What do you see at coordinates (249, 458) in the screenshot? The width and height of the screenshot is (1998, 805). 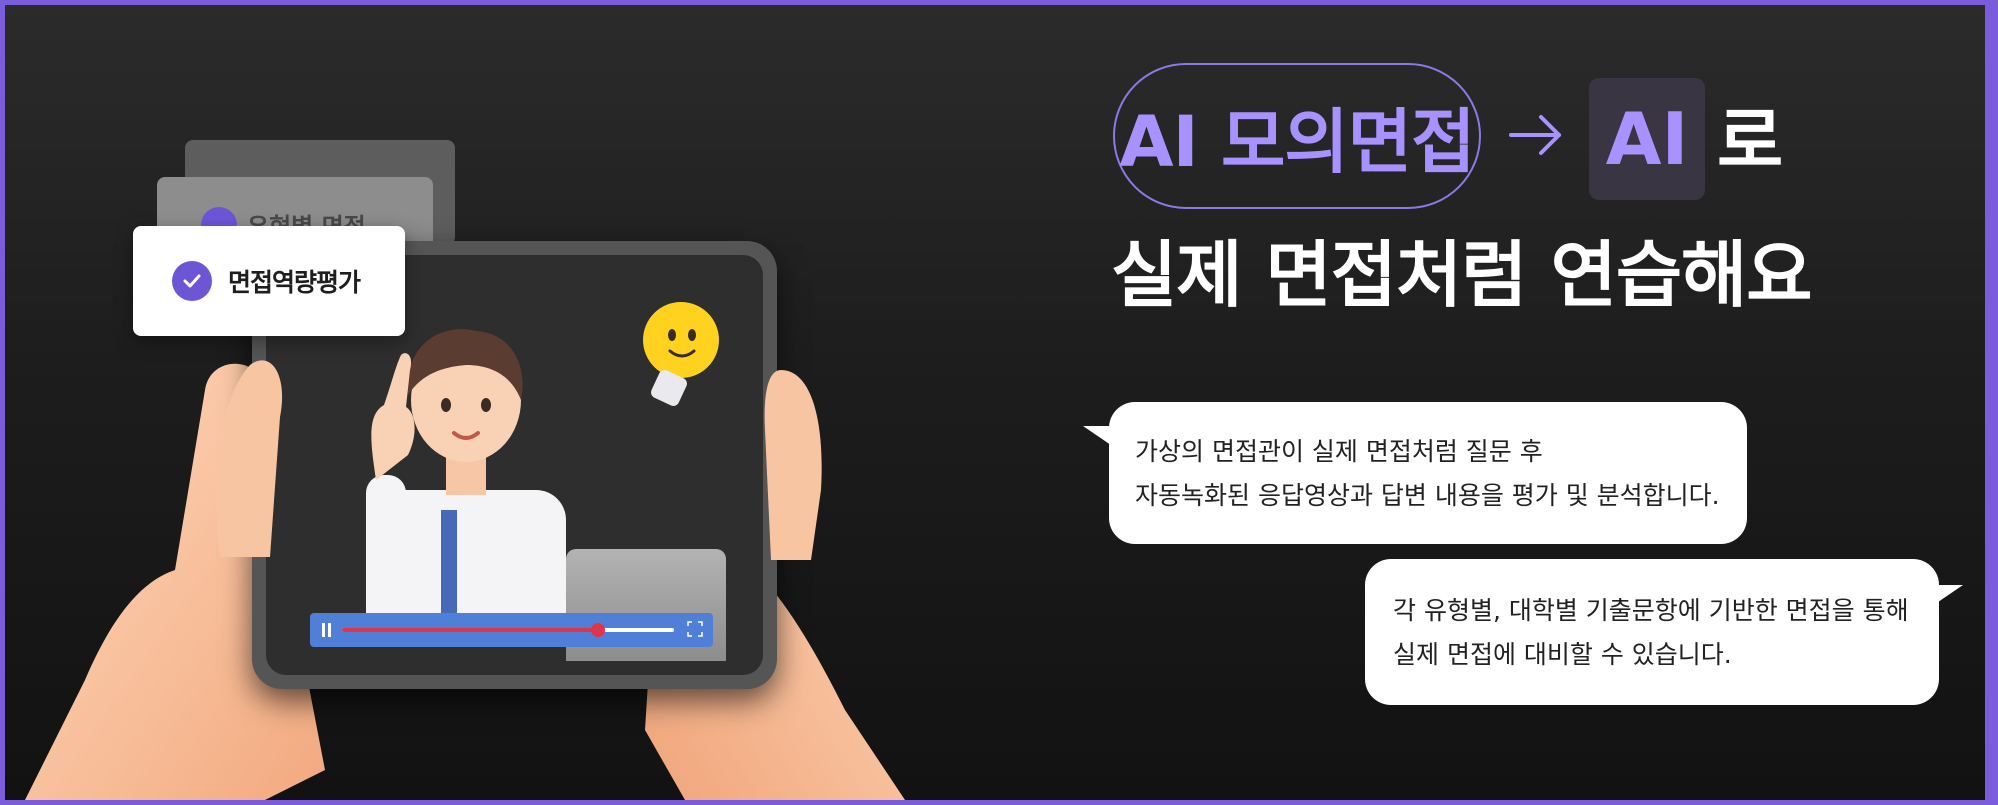 I see `left-thumb-illustration` at bounding box center [249, 458].